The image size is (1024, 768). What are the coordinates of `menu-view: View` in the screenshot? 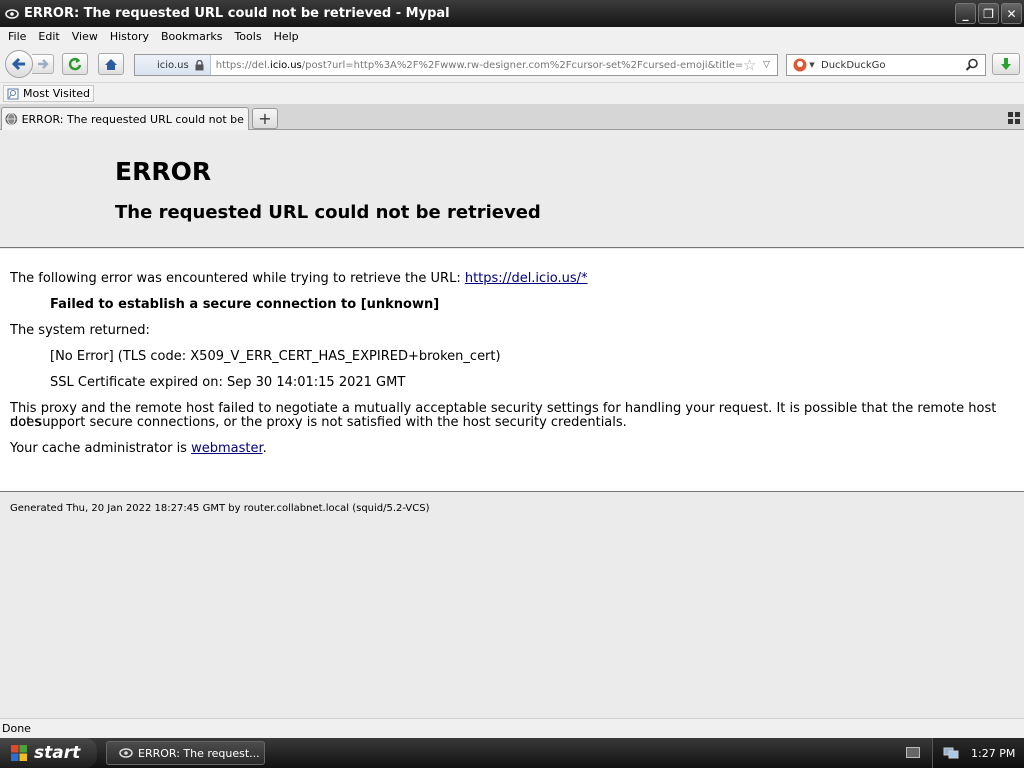 It's located at (85, 36).